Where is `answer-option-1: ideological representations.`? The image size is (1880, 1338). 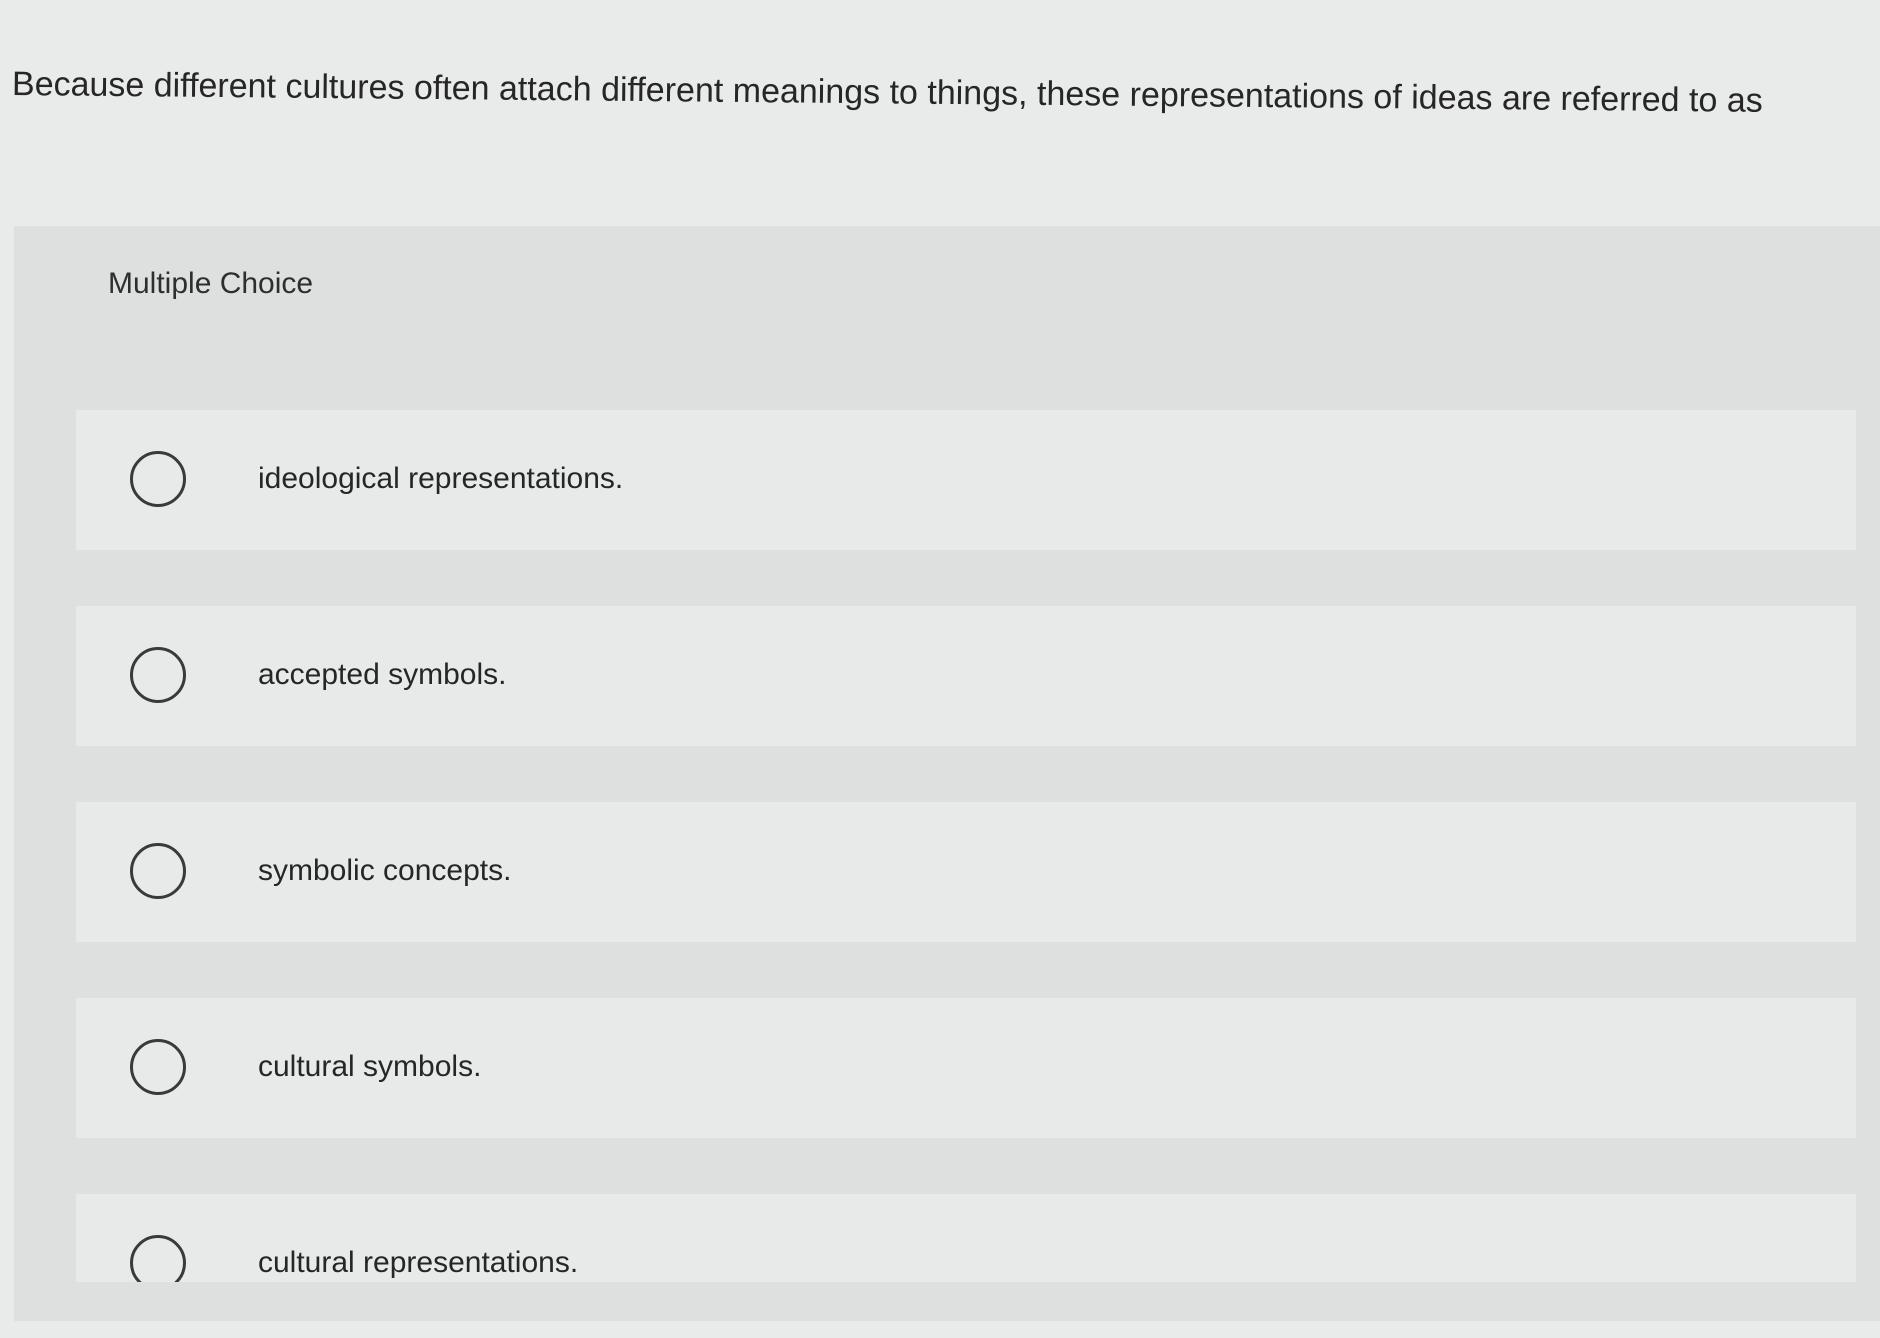 answer-option-1: ideological representations. is located at coordinates (966, 480).